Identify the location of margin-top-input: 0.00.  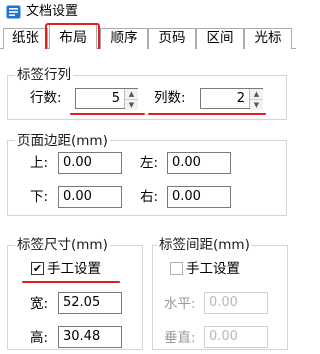
(90, 163).